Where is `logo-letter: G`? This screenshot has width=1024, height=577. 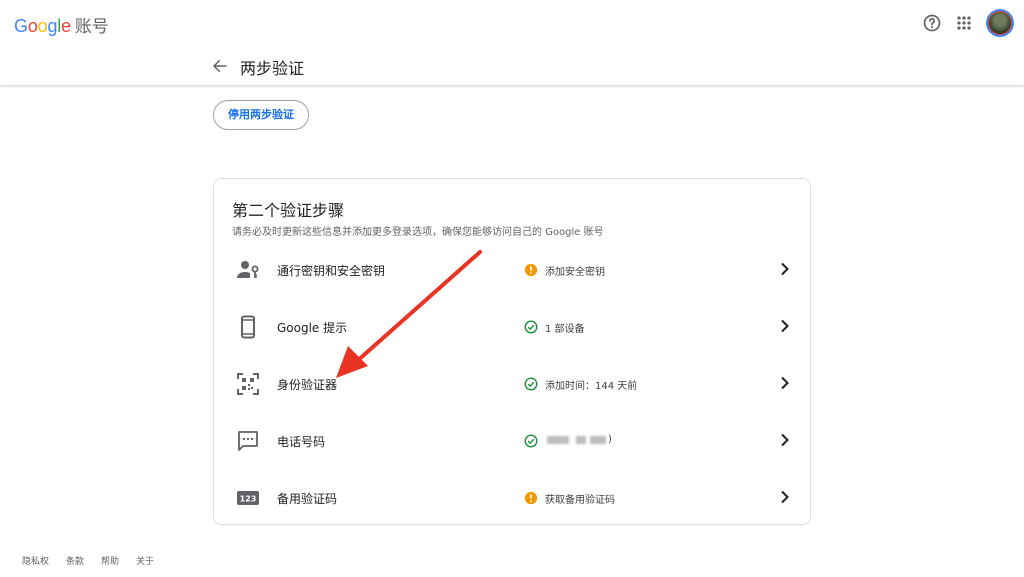 logo-letter: G is located at coordinates (21, 26).